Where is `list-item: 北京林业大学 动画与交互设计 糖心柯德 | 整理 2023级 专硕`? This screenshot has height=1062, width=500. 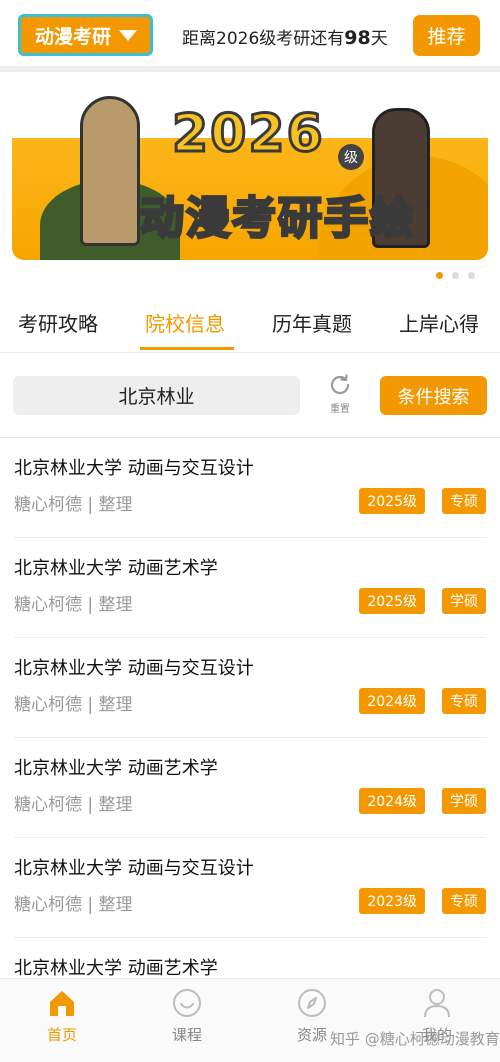 list-item: 北京林业大学 动画与交互设计 糖心柯德 | 整理 2023级 专硕 is located at coordinates (250, 888).